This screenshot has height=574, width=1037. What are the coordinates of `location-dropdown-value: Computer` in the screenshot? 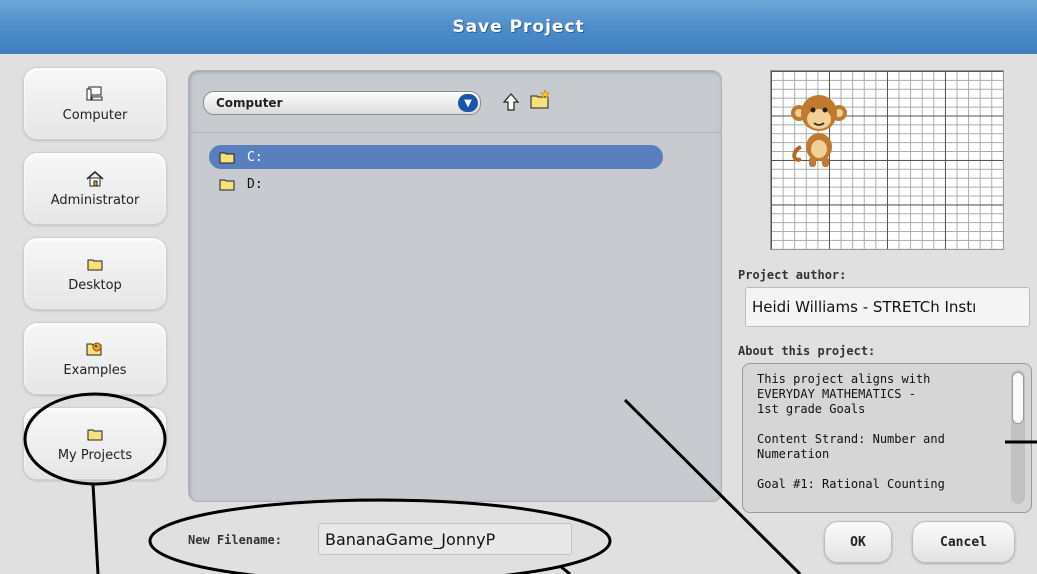 It's located at (249, 103).